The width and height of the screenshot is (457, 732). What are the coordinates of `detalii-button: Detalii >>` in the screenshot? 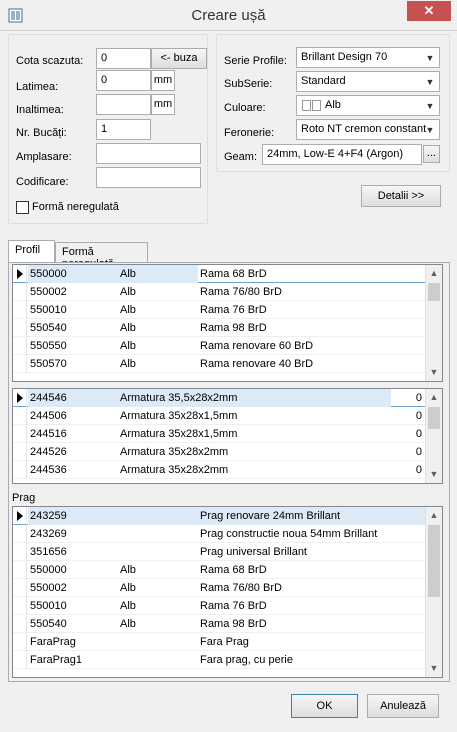 It's located at (401, 196).